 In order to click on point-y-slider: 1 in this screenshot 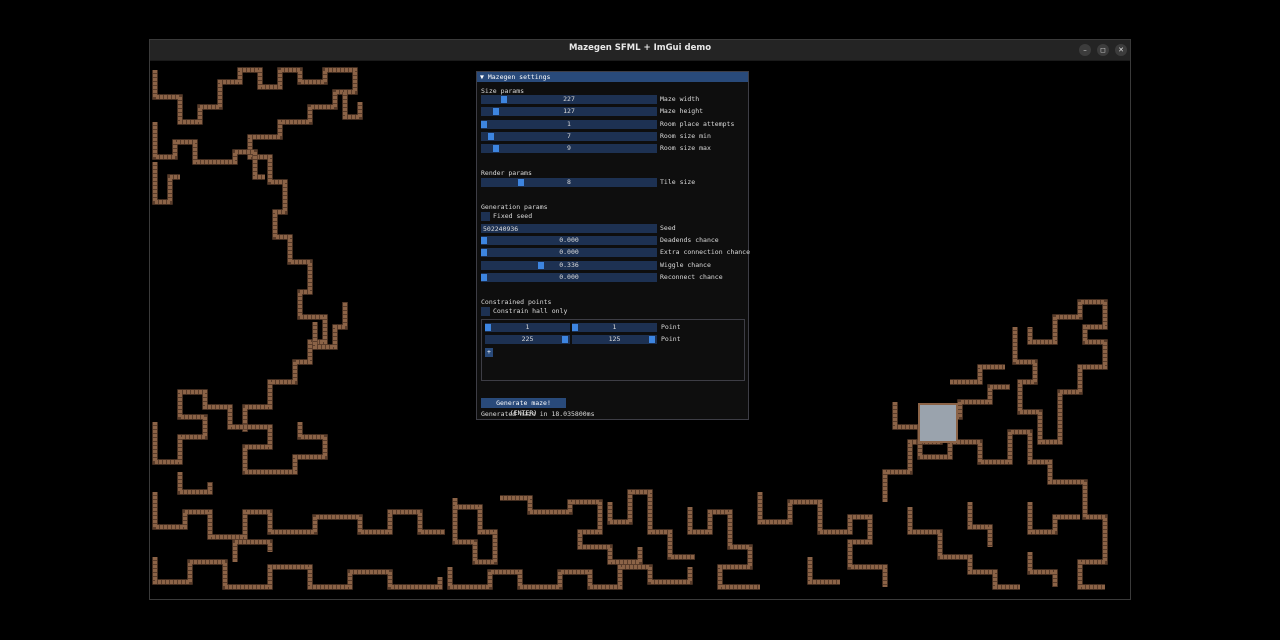, I will do `click(614, 327)`.